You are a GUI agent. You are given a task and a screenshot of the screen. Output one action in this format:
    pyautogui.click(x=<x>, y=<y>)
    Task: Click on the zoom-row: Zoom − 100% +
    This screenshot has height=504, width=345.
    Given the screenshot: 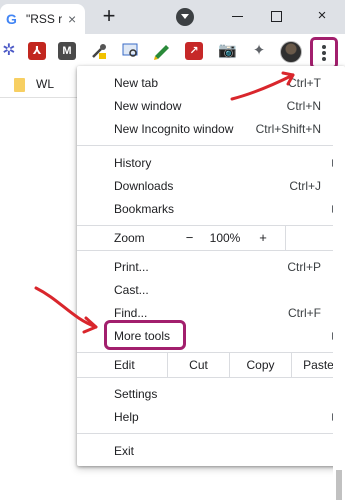 What is the action you would take?
    pyautogui.click(x=211, y=238)
    